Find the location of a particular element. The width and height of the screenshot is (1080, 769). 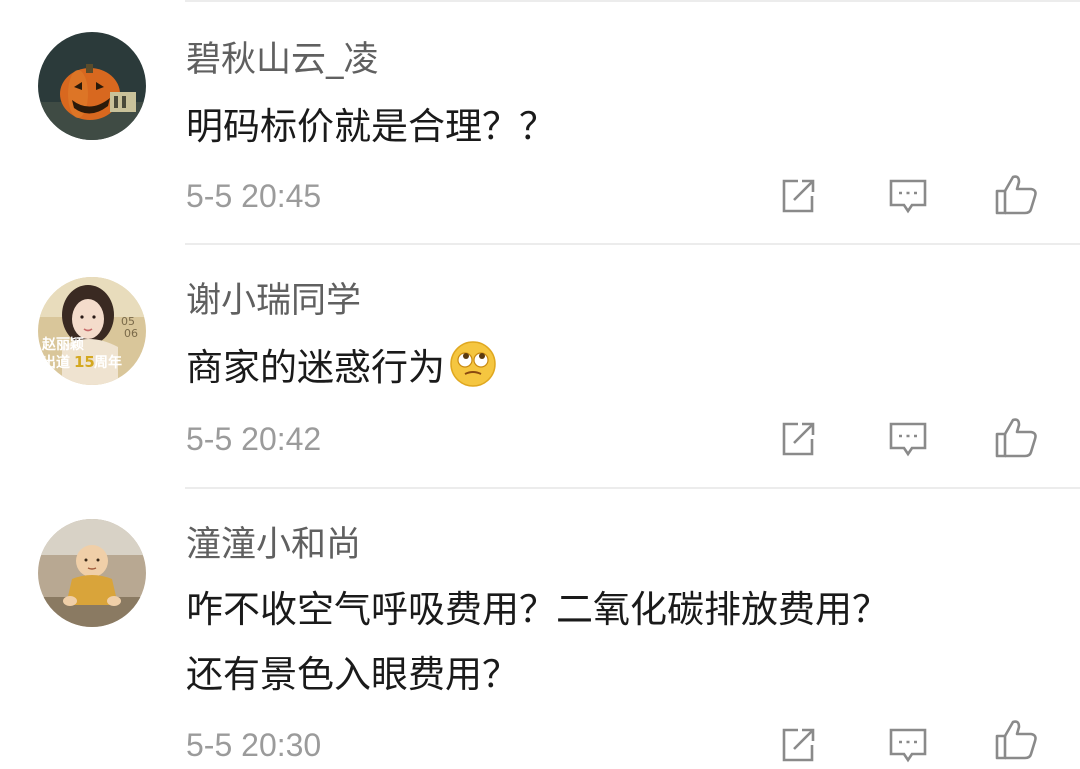

avatar-caption-debut: 出道 is located at coordinates (56, 362).